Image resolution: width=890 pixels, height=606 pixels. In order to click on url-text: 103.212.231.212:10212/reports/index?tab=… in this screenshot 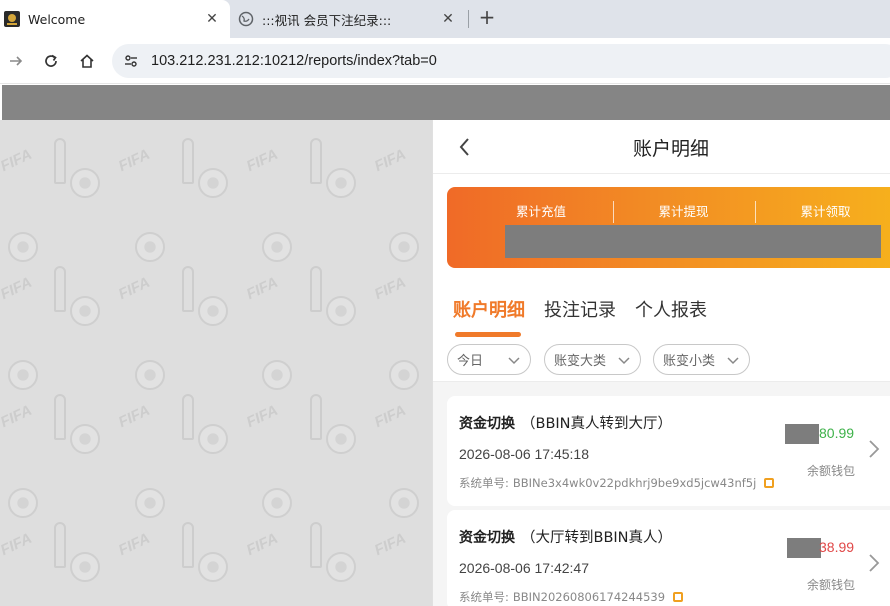, I will do `click(294, 61)`.